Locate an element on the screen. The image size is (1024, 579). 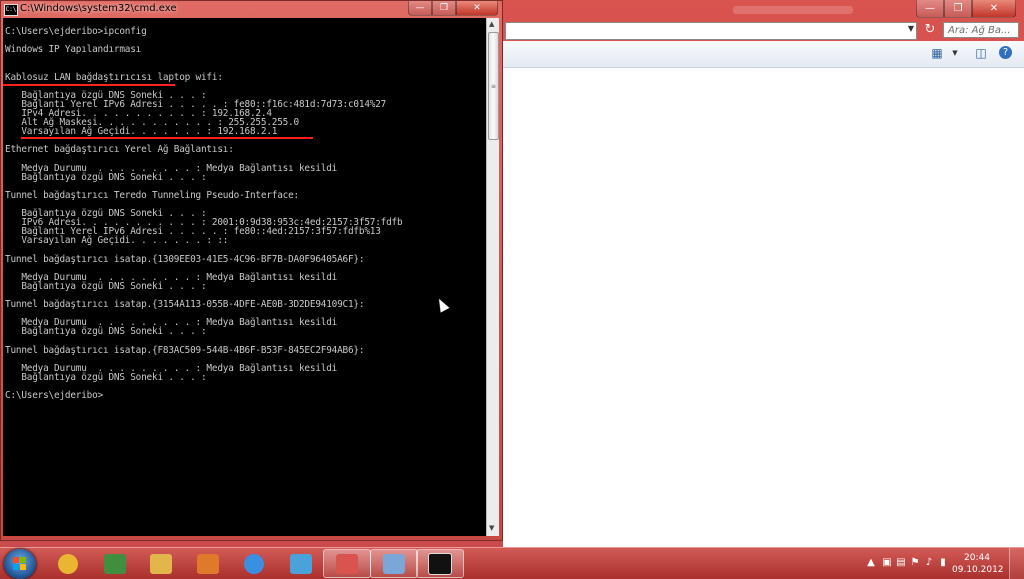
clock-date: 09.10.2012 is located at coordinates (978, 570).